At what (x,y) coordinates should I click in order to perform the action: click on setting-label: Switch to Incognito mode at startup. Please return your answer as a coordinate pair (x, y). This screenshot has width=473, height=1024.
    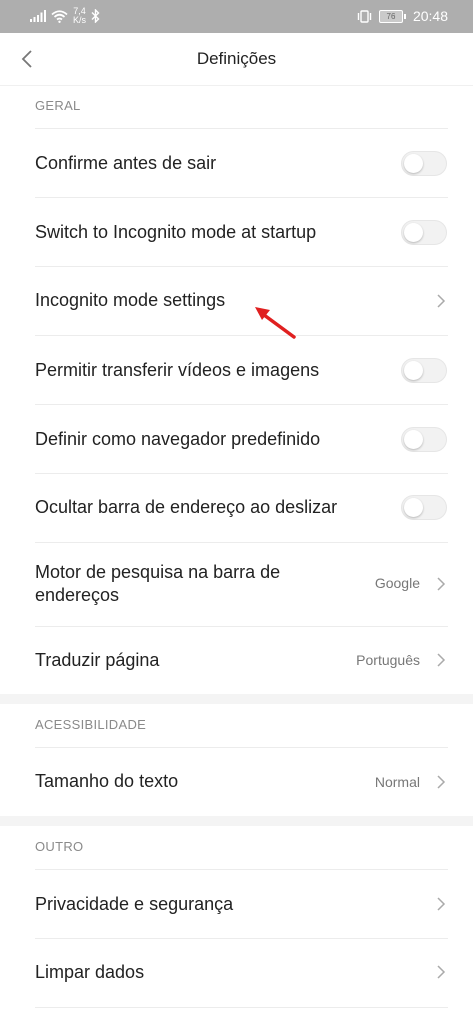
    Looking at the image, I should click on (176, 232).